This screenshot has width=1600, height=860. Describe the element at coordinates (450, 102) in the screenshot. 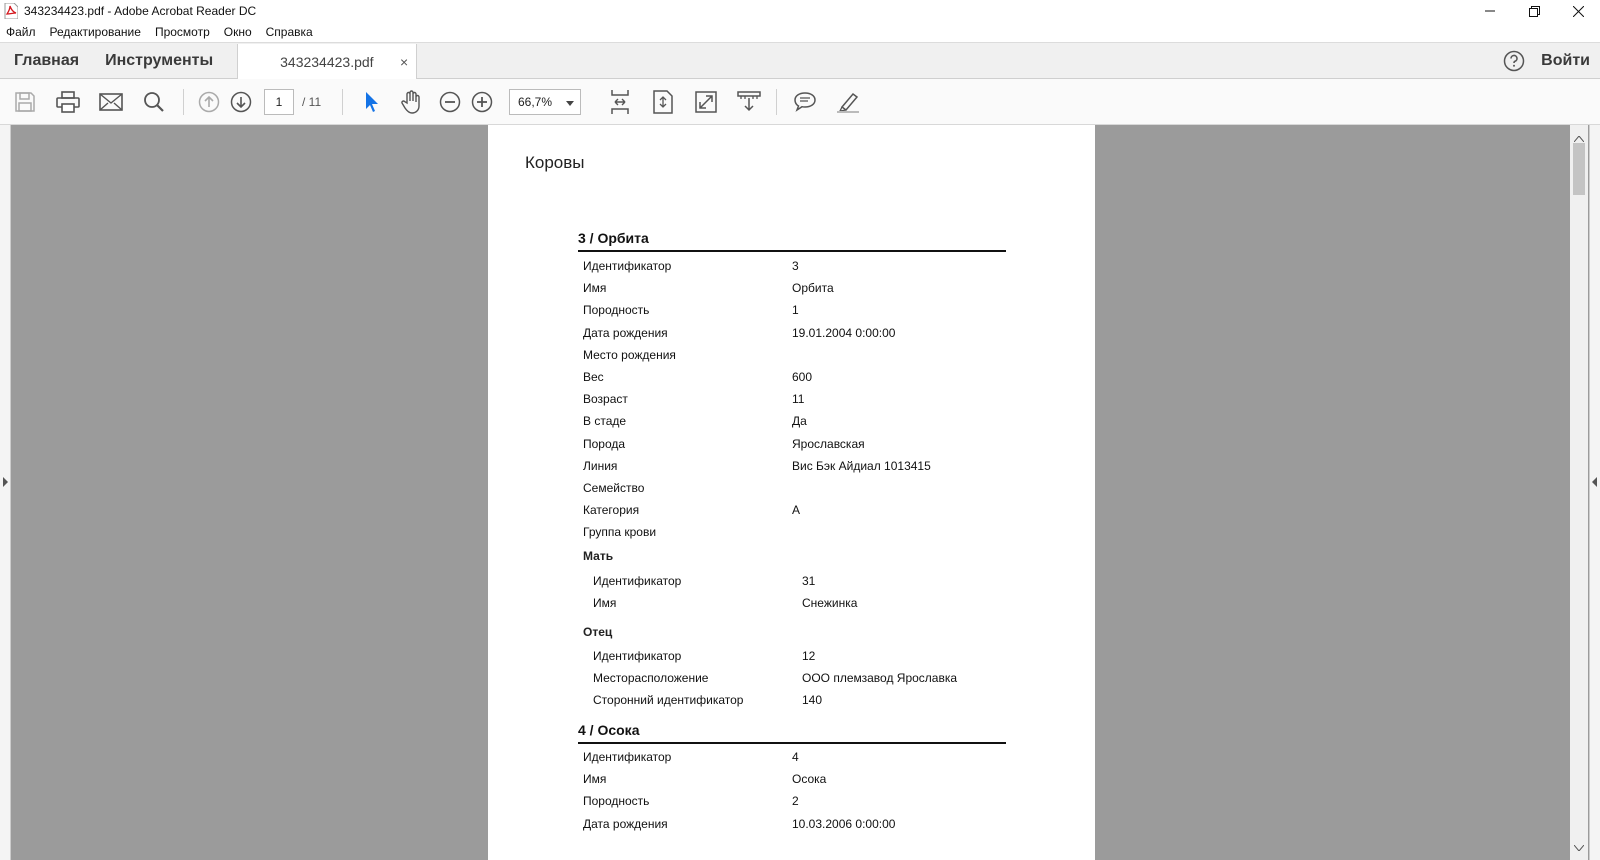

I see `zoom-out-icon` at that location.